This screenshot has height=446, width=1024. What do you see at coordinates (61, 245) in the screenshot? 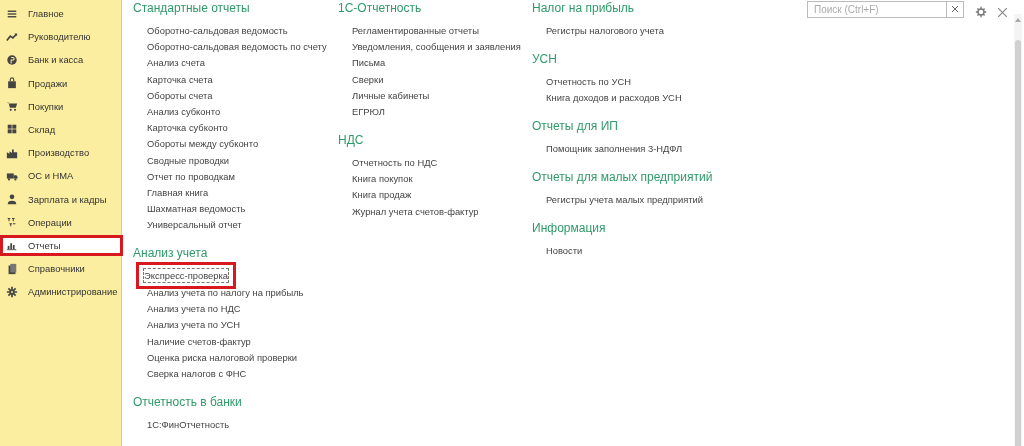
I see `sidebar-item: Отчеты` at bounding box center [61, 245].